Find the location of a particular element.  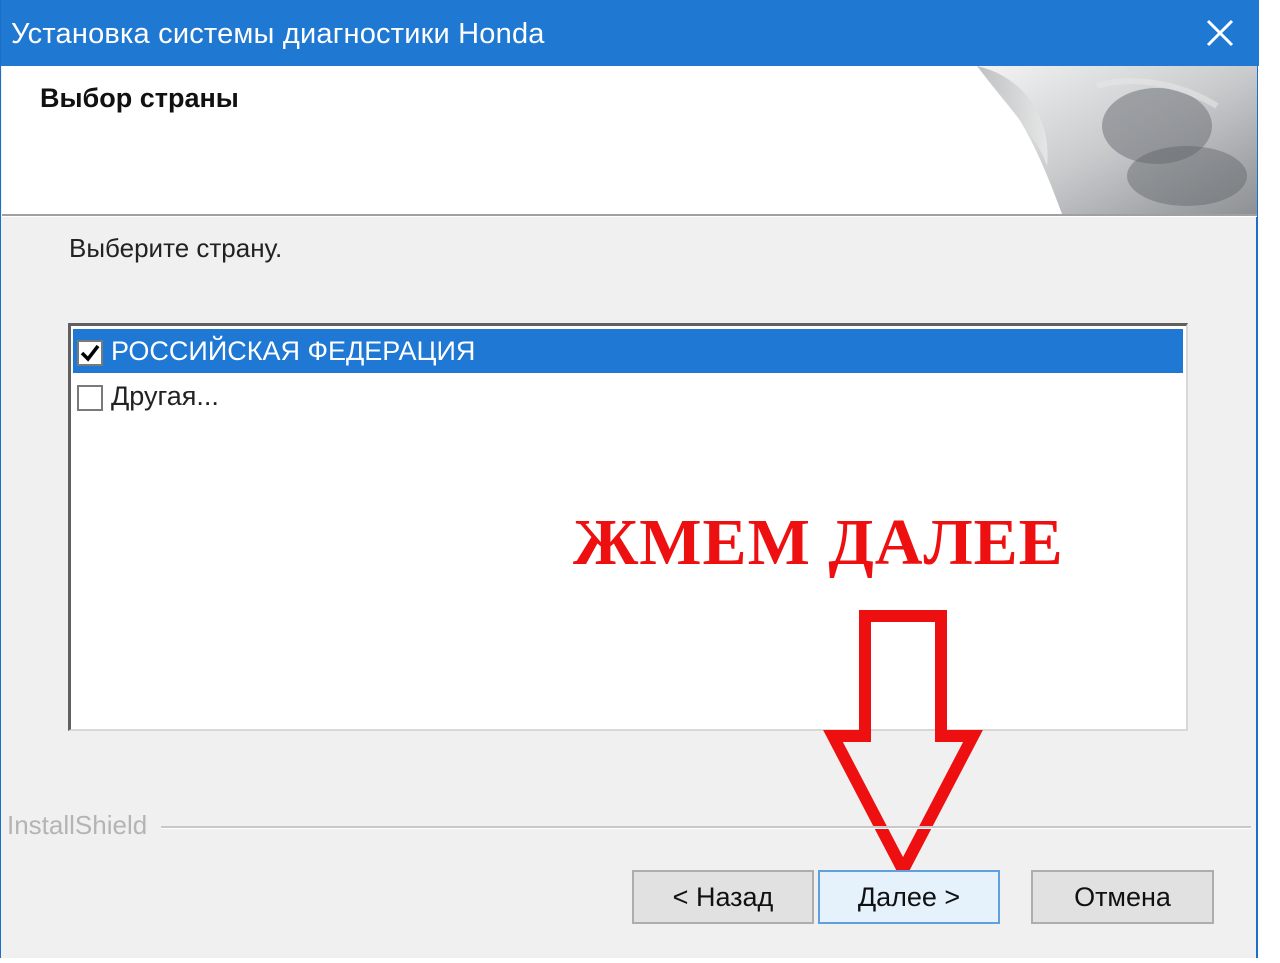

installshield-brand: InstallShield is located at coordinates (77, 825).